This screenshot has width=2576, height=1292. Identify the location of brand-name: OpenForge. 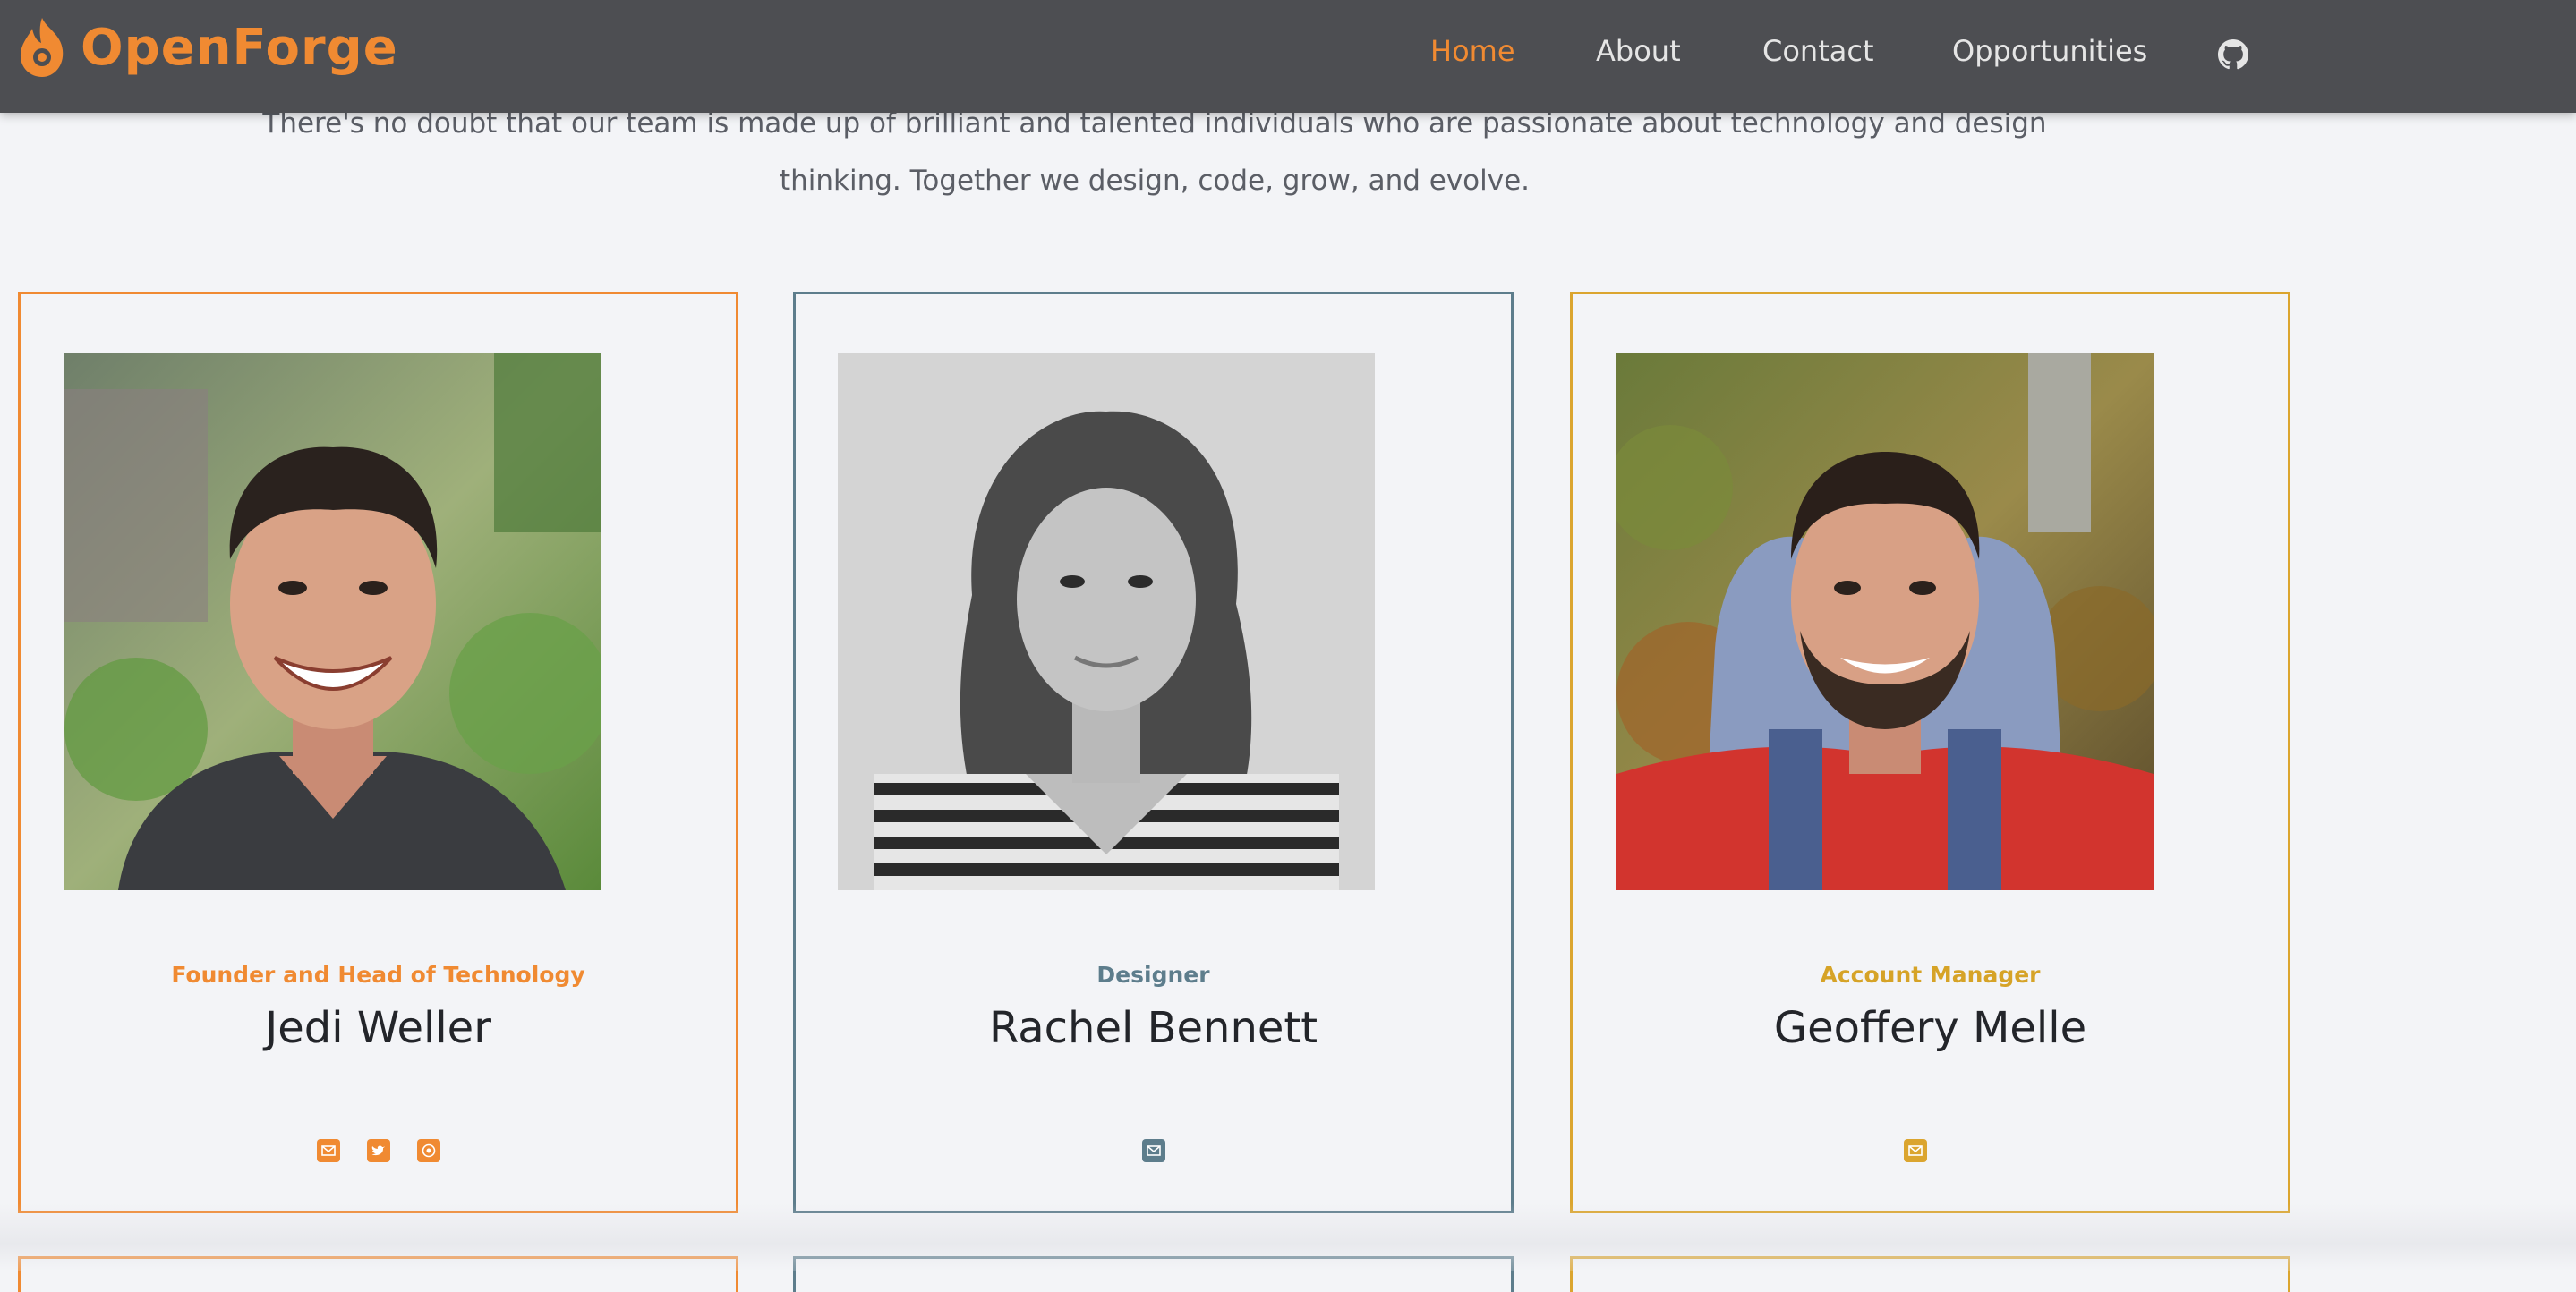
(239, 47).